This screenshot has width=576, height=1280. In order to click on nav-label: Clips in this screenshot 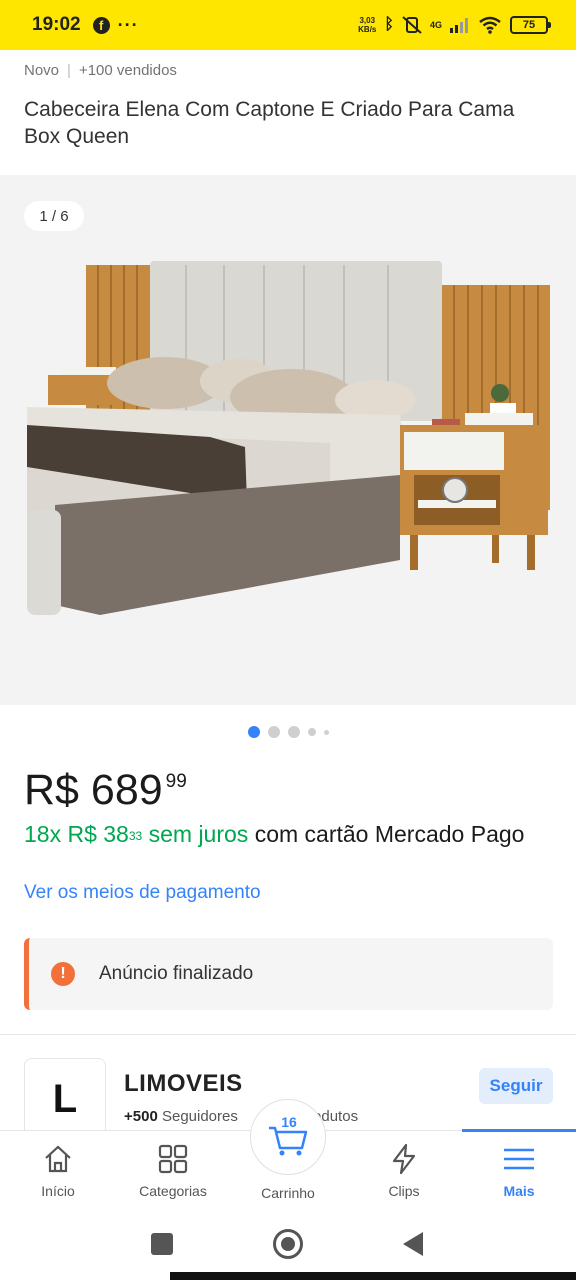, I will do `click(404, 1191)`.